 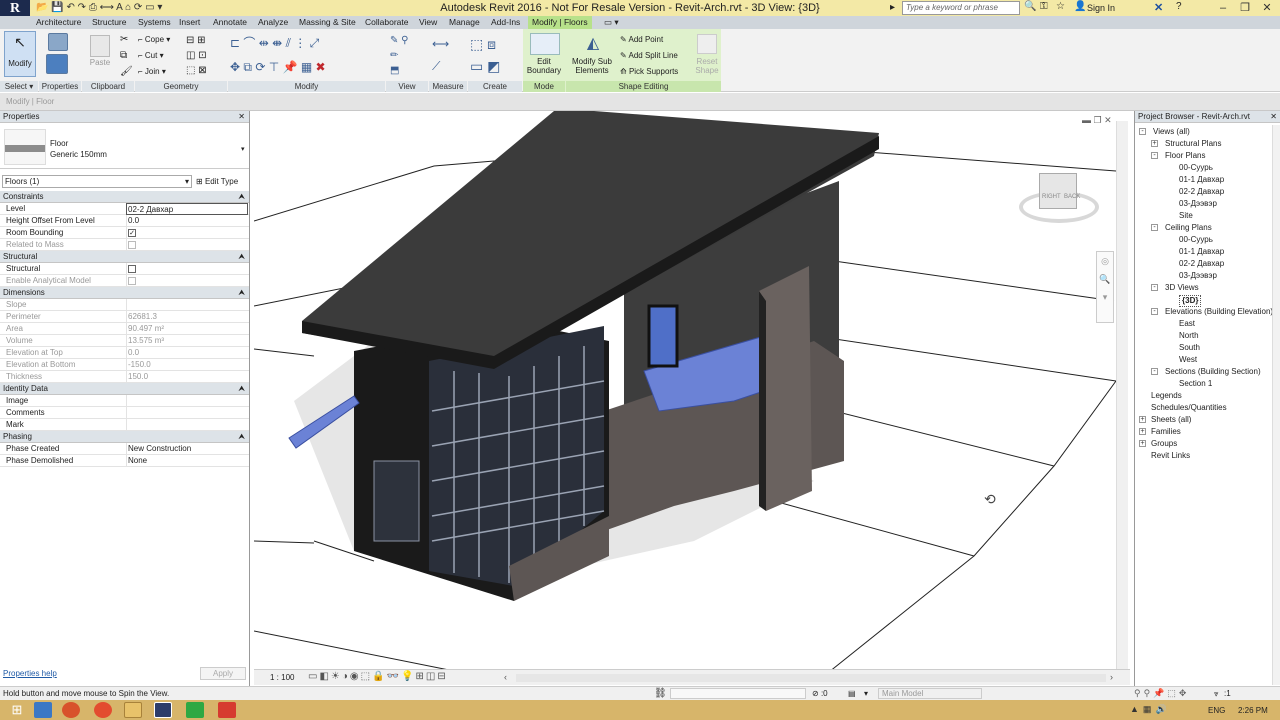 What do you see at coordinates (189, 22) in the screenshot?
I see `tab-insert: Insert` at bounding box center [189, 22].